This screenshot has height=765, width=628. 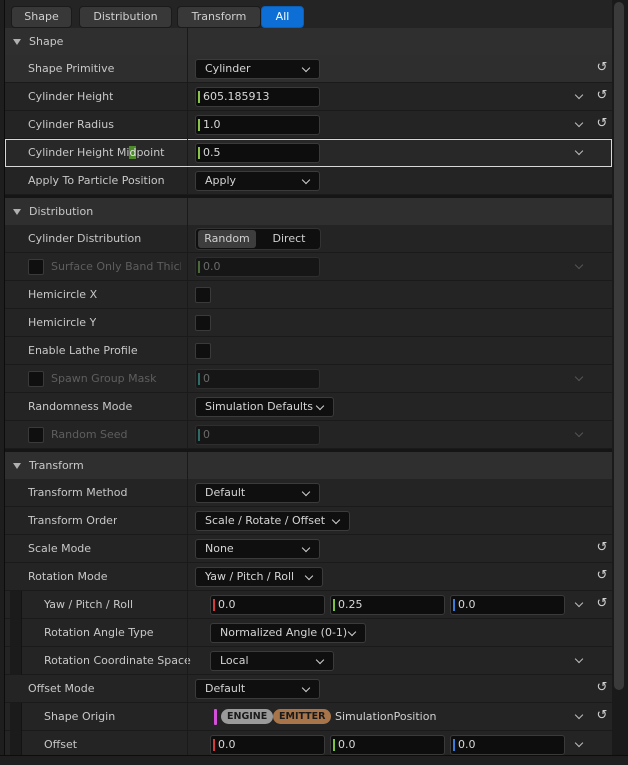 What do you see at coordinates (257, 493) in the screenshot?
I see `transform-method-combo: Default` at bounding box center [257, 493].